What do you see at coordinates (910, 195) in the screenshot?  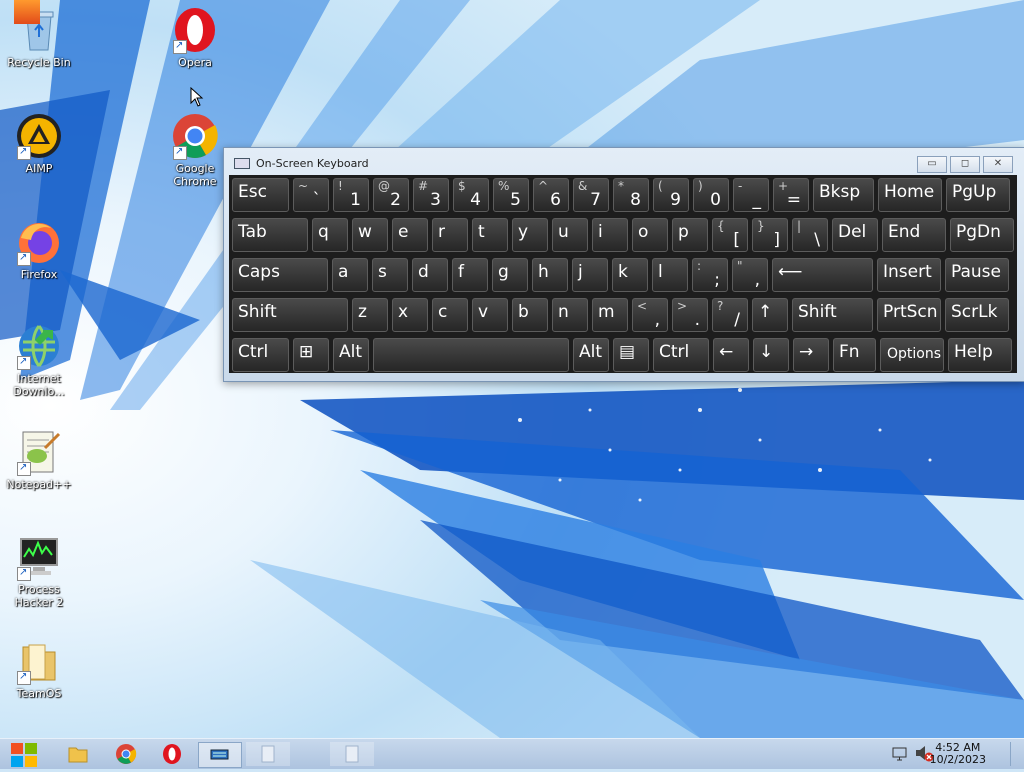 I see `key-home: Home` at bounding box center [910, 195].